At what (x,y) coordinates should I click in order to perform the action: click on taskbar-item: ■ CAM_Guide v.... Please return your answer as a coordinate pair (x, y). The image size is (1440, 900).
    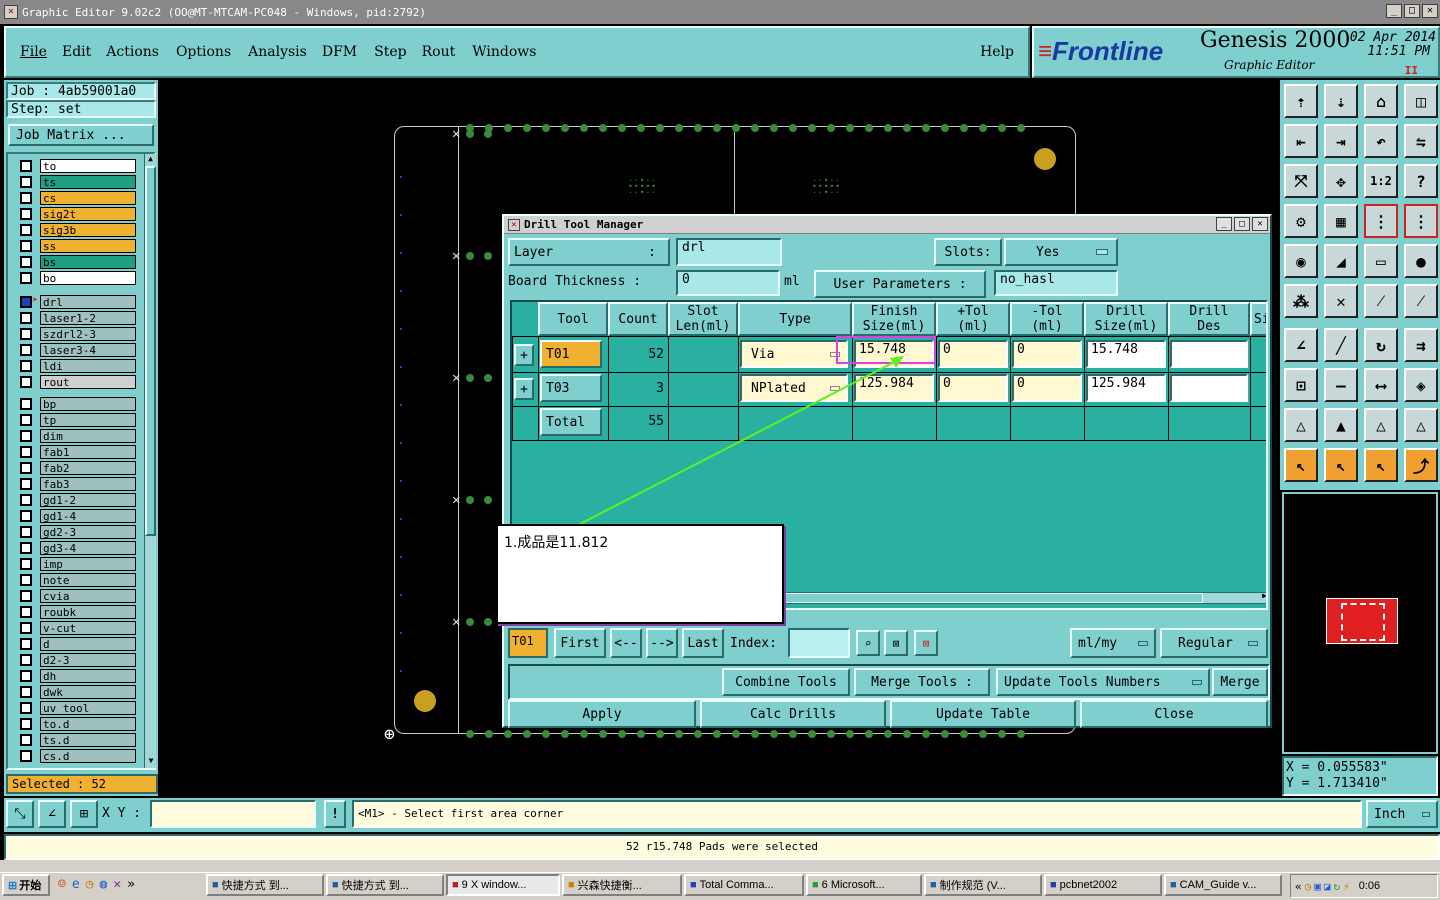
    Looking at the image, I should click on (1223, 885).